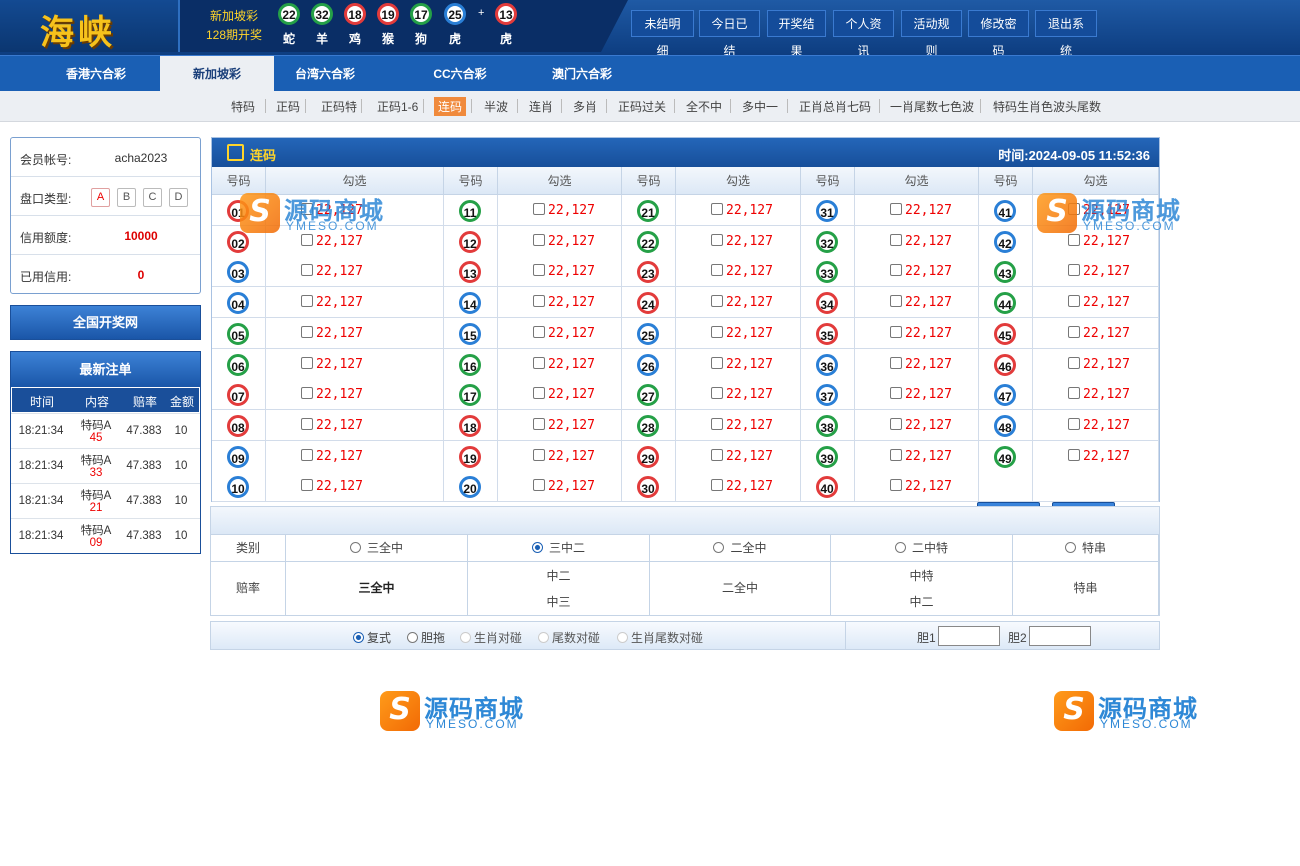 This screenshot has width=1300, height=866. Describe the element at coordinates (585, 106) in the screenshot. I see `play-type-tab: 多肖` at that location.